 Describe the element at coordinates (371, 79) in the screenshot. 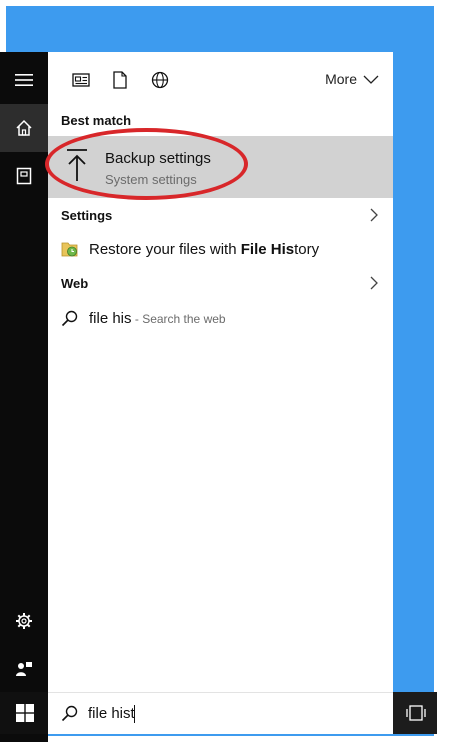

I see `chevron-down-icon` at that location.